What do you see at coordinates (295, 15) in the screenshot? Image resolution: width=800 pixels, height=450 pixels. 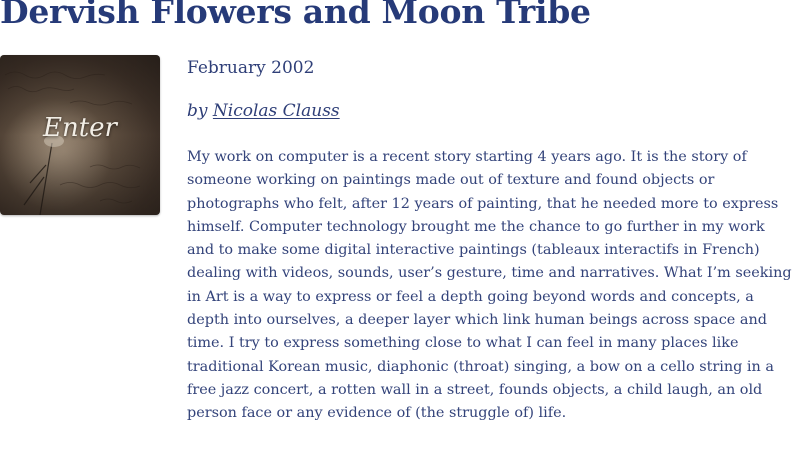 I see `page-title: Dervish Flowers and Moon Tribe` at bounding box center [295, 15].